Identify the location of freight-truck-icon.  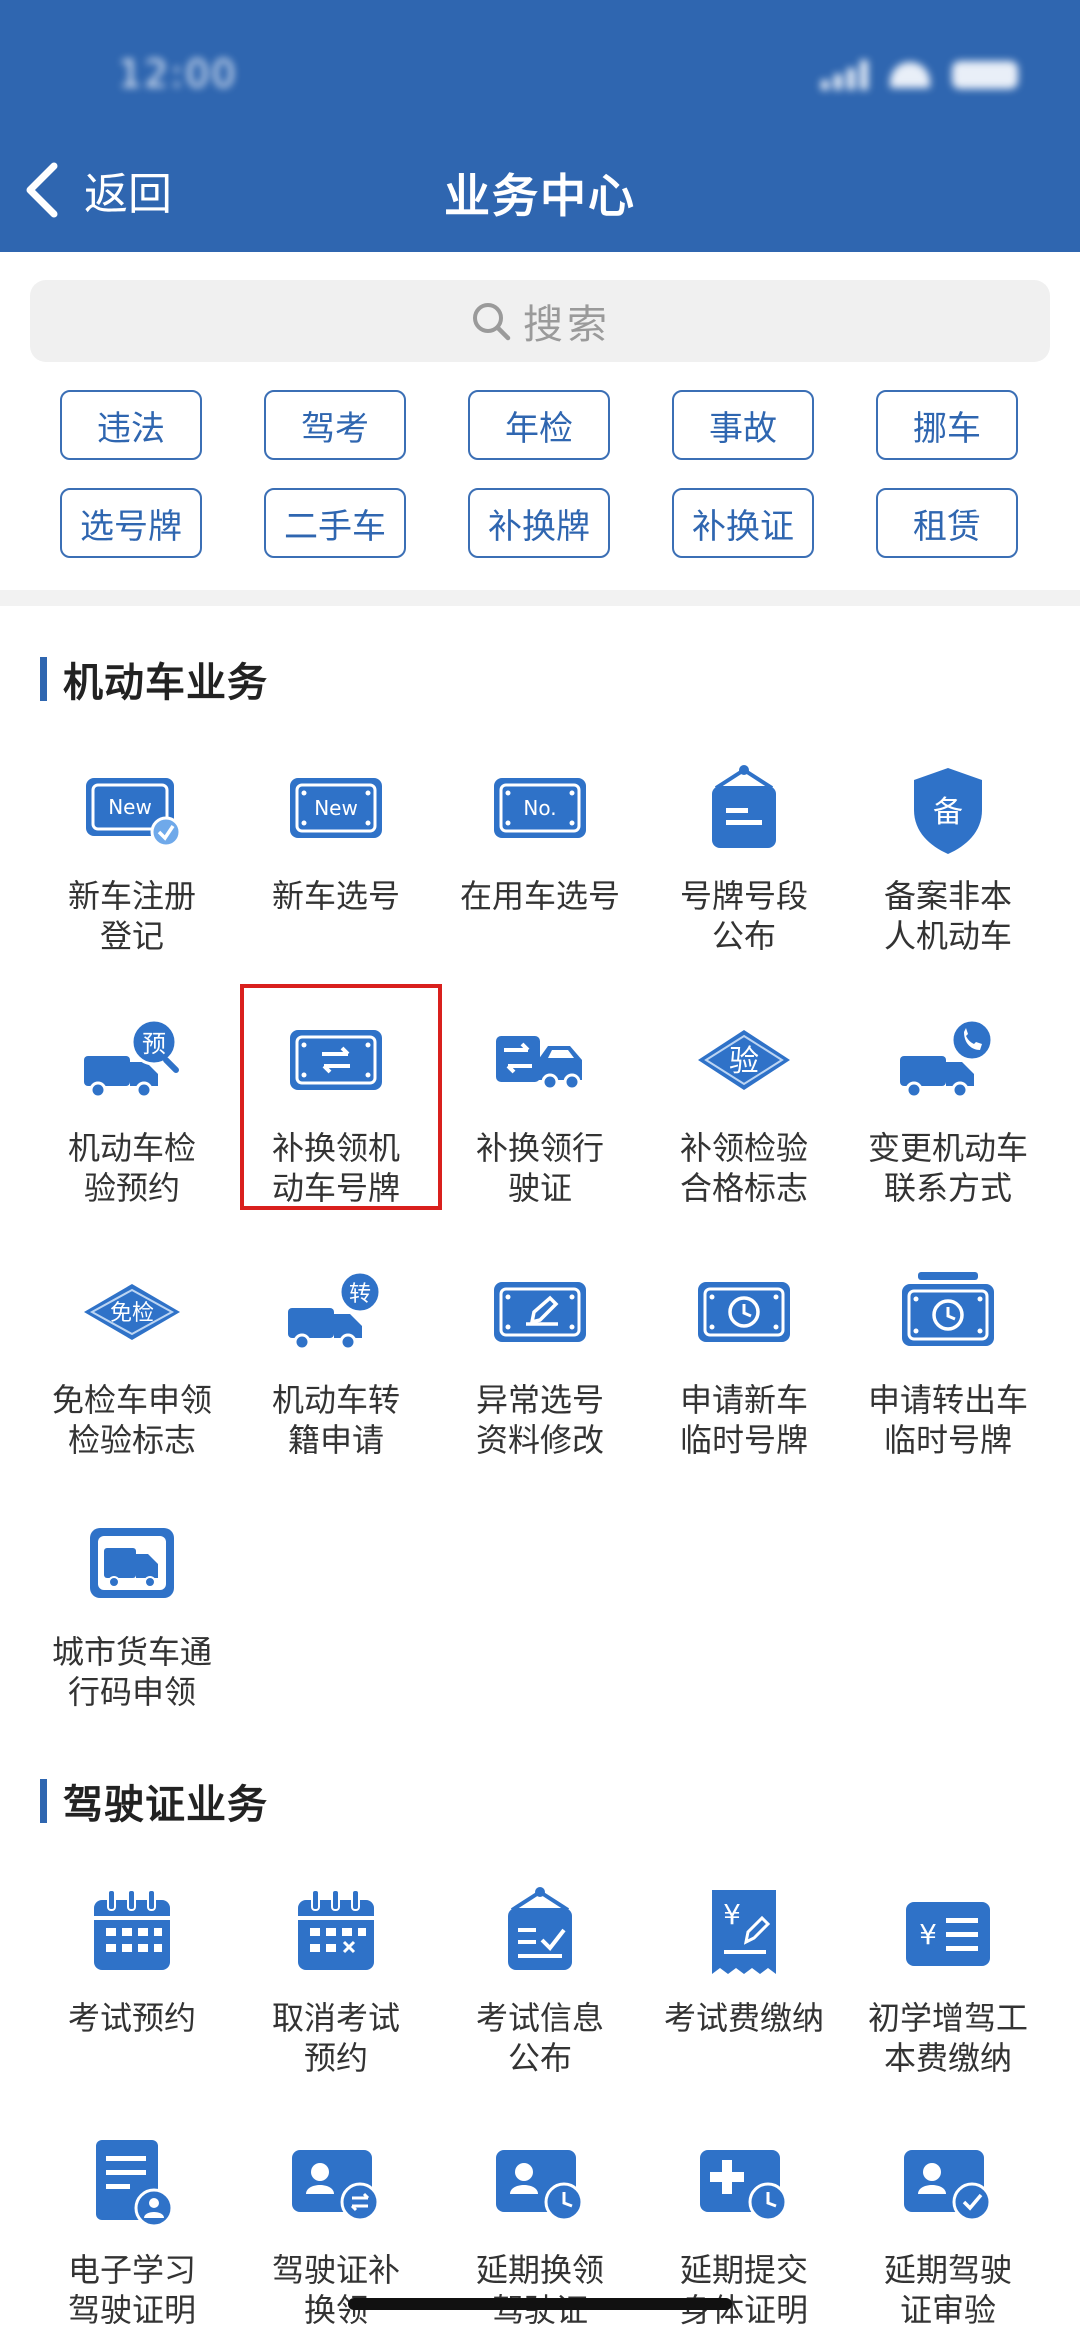
(132, 1566).